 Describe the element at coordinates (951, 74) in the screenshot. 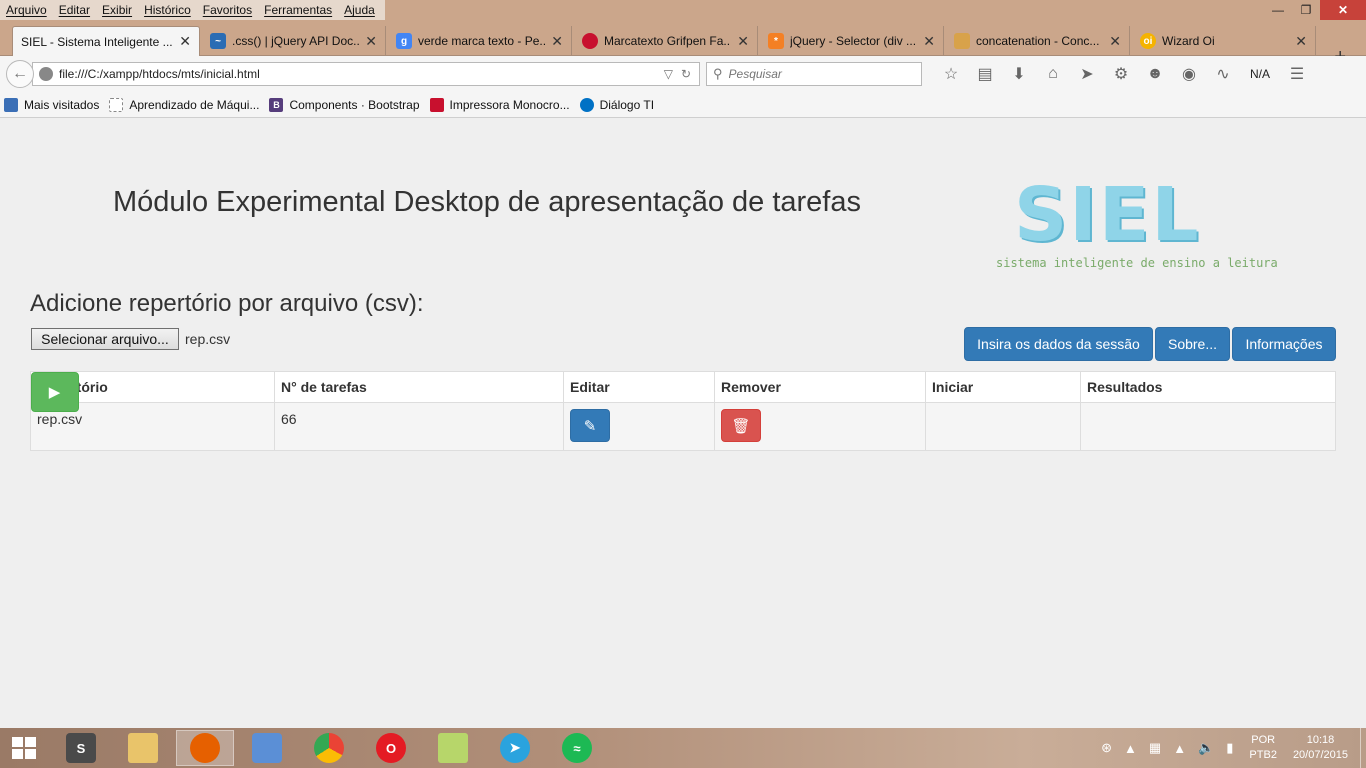

I see `bookmark-star-icon: ☆` at that location.